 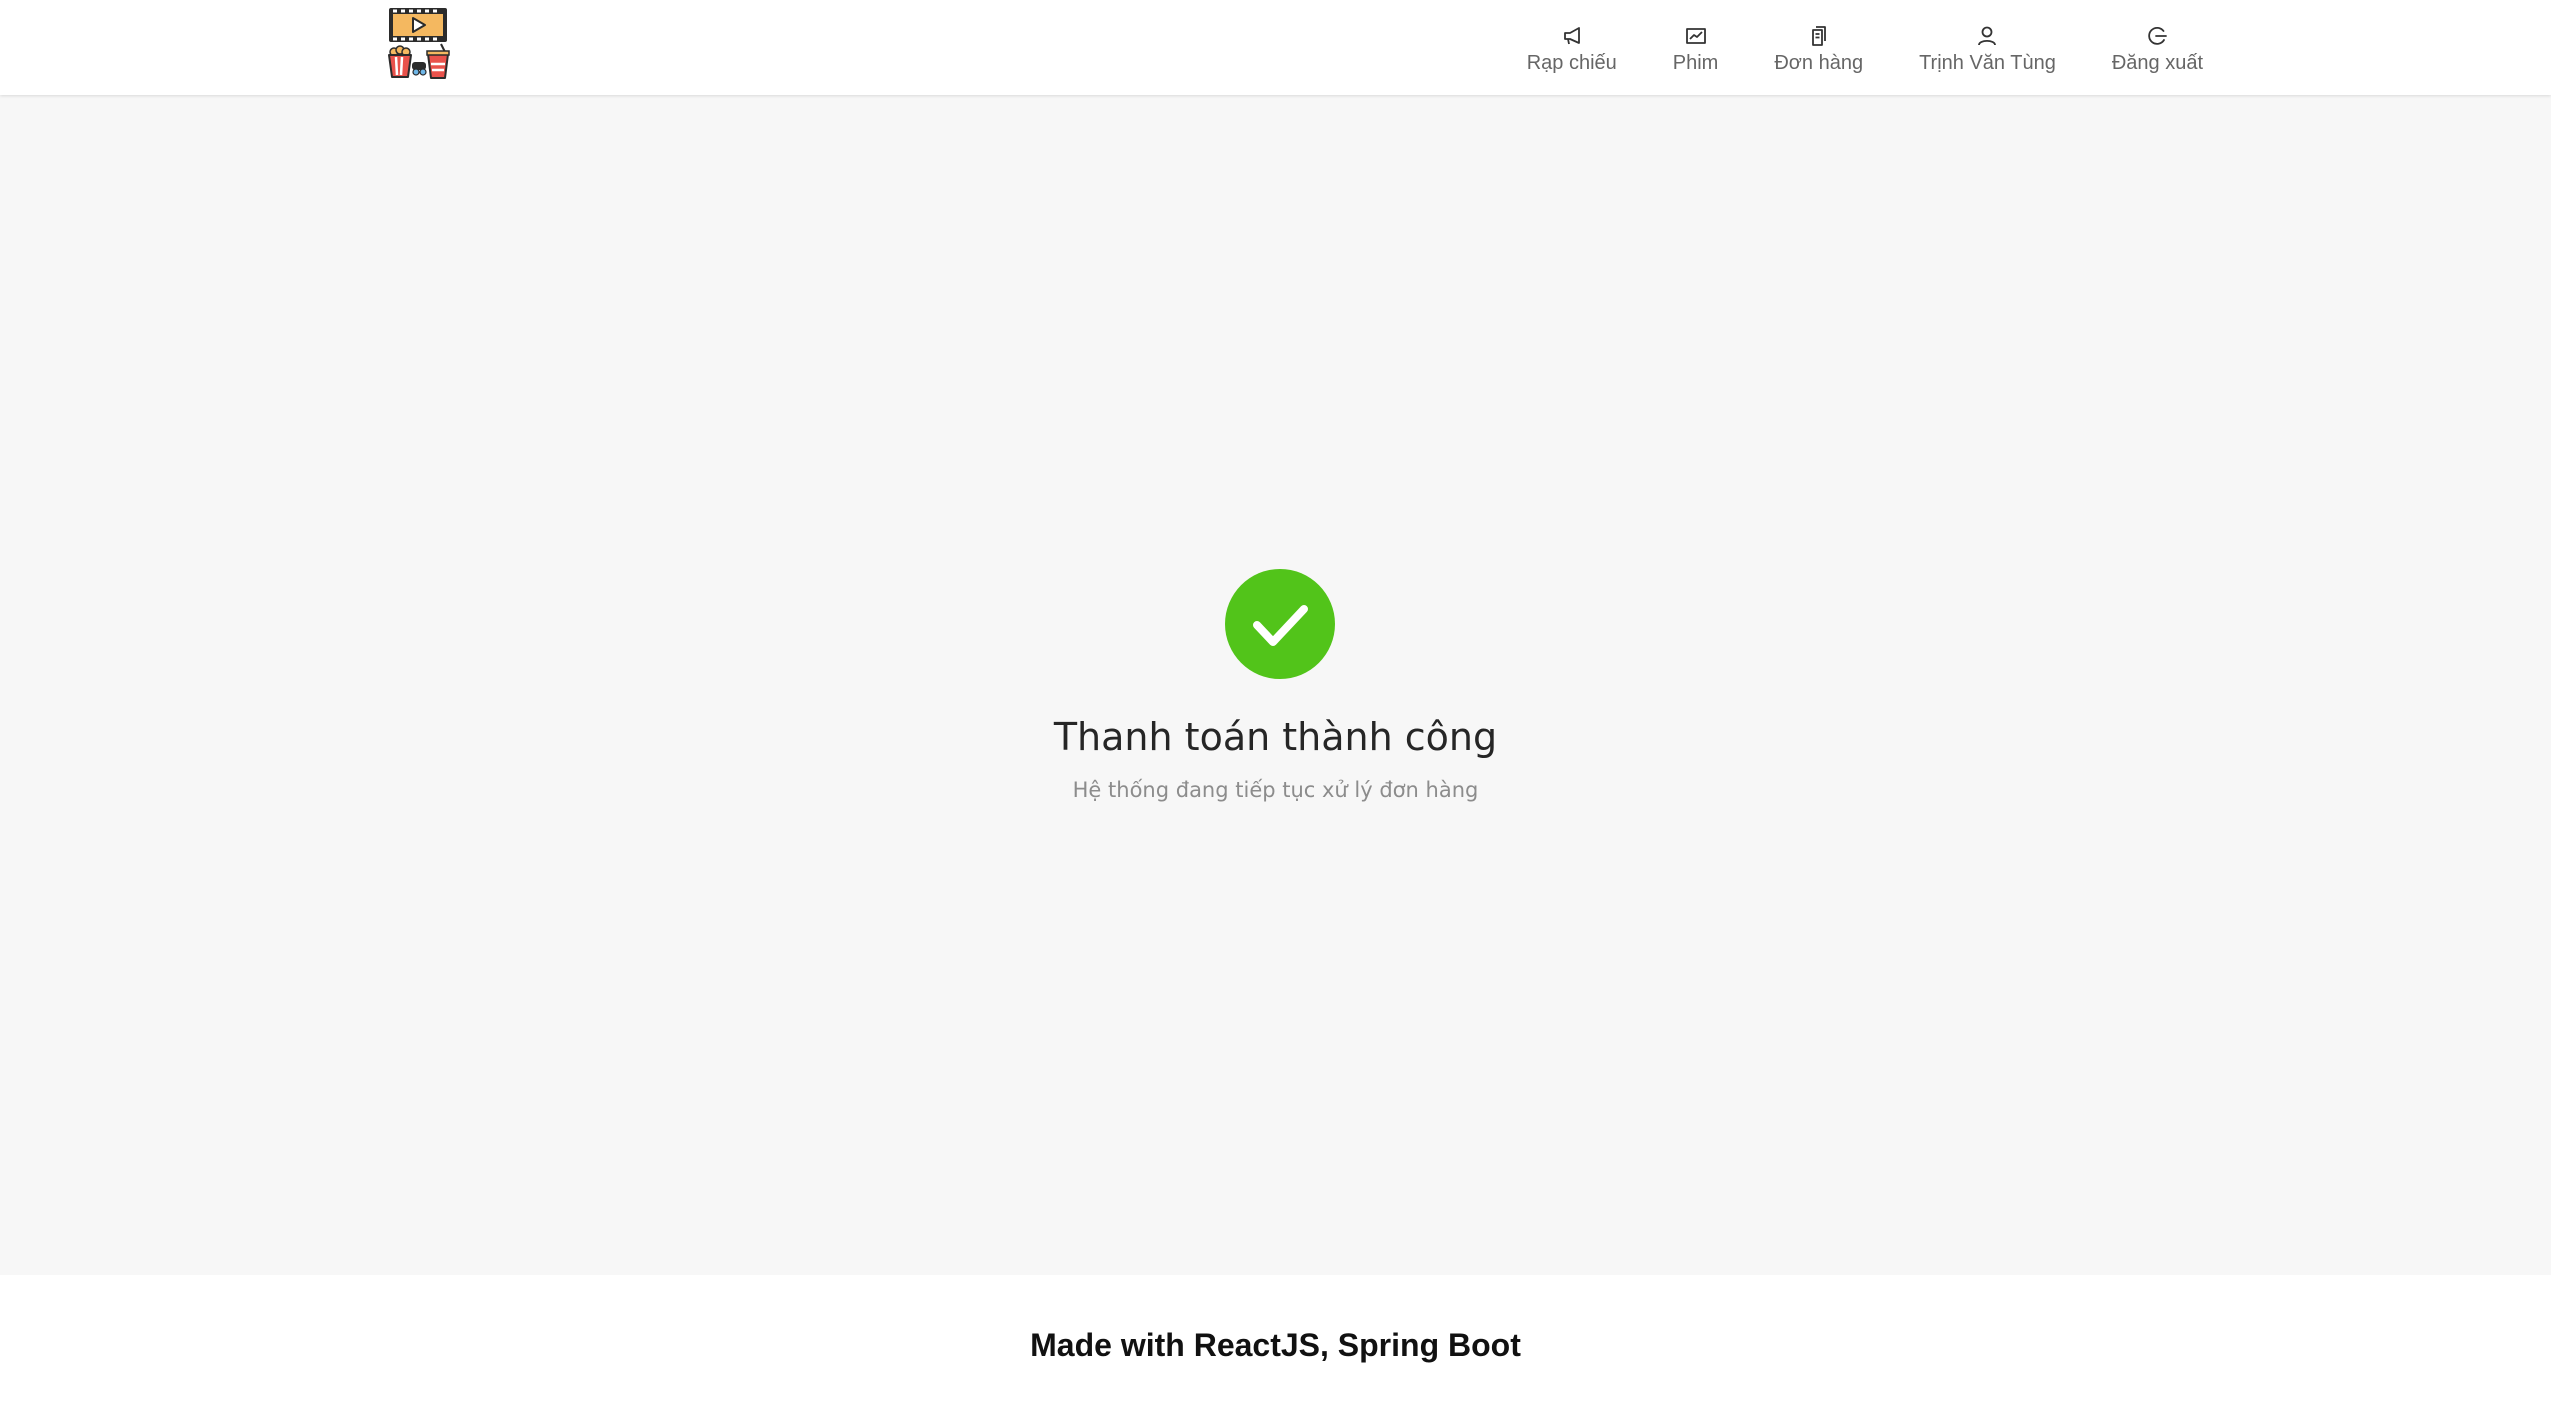 What do you see at coordinates (1571, 63) in the screenshot?
I see `nav-label: Rạp chiếu` at bounding box center [1571, 63].